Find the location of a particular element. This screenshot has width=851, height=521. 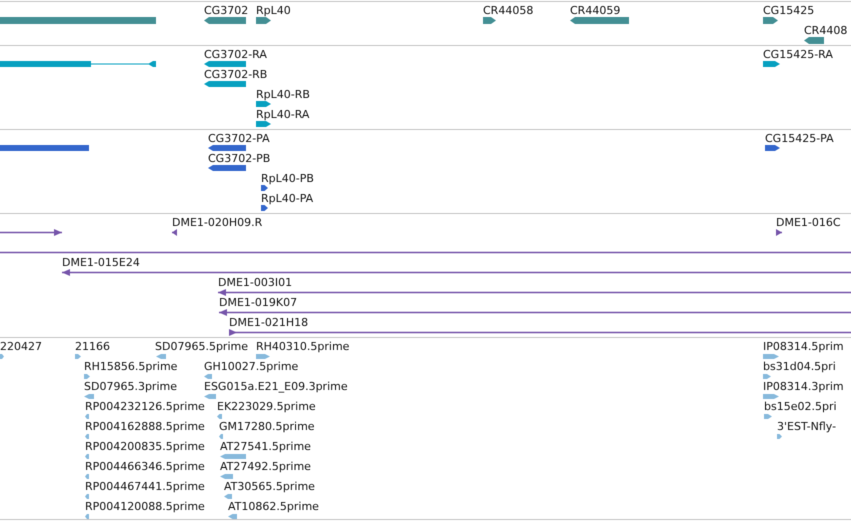

feature-label: RP004162888.5prime is located at coordinates (145, 426).